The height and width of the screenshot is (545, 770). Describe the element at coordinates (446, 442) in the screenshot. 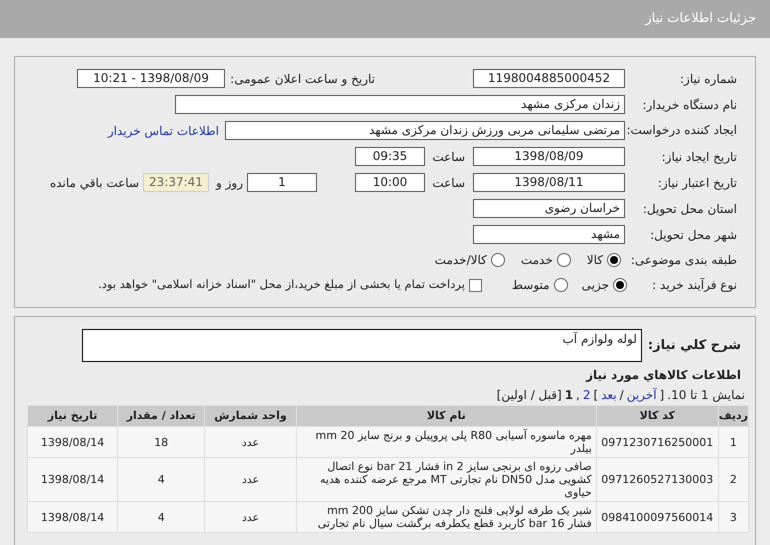

I see `table-cell: مهره ماسوره آسیابی R80 پلی پروپیلن و برنج سایز 20 mm بیلدر` at that location.